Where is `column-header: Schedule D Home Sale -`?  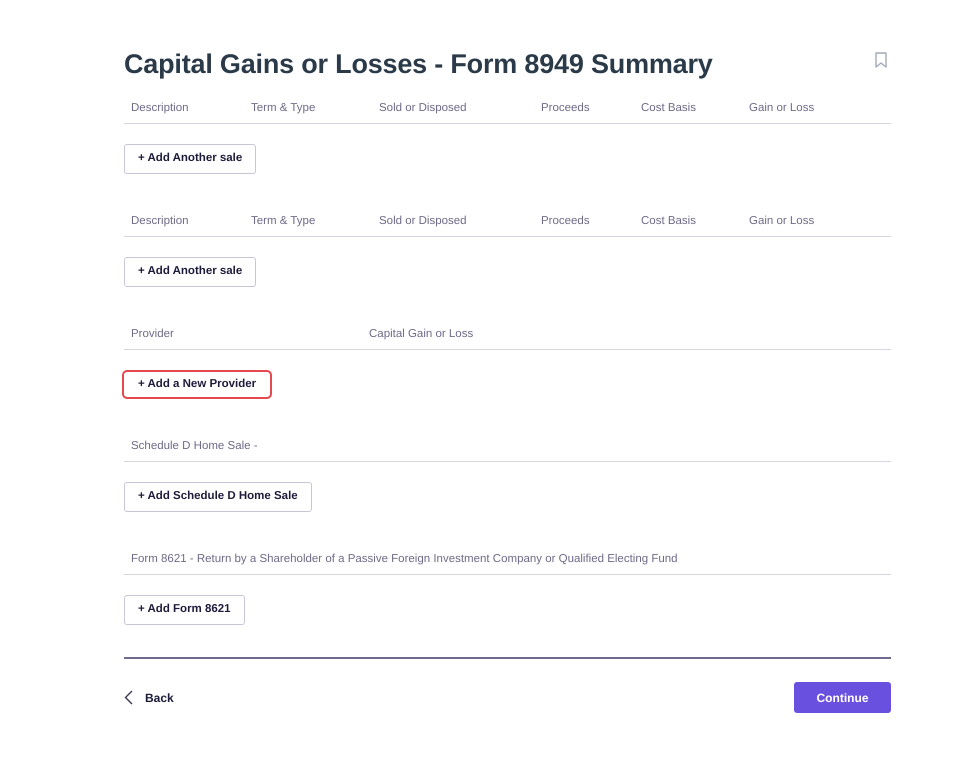
column-header: Schedule D Home Sale - is located at coordinates (194, 446).